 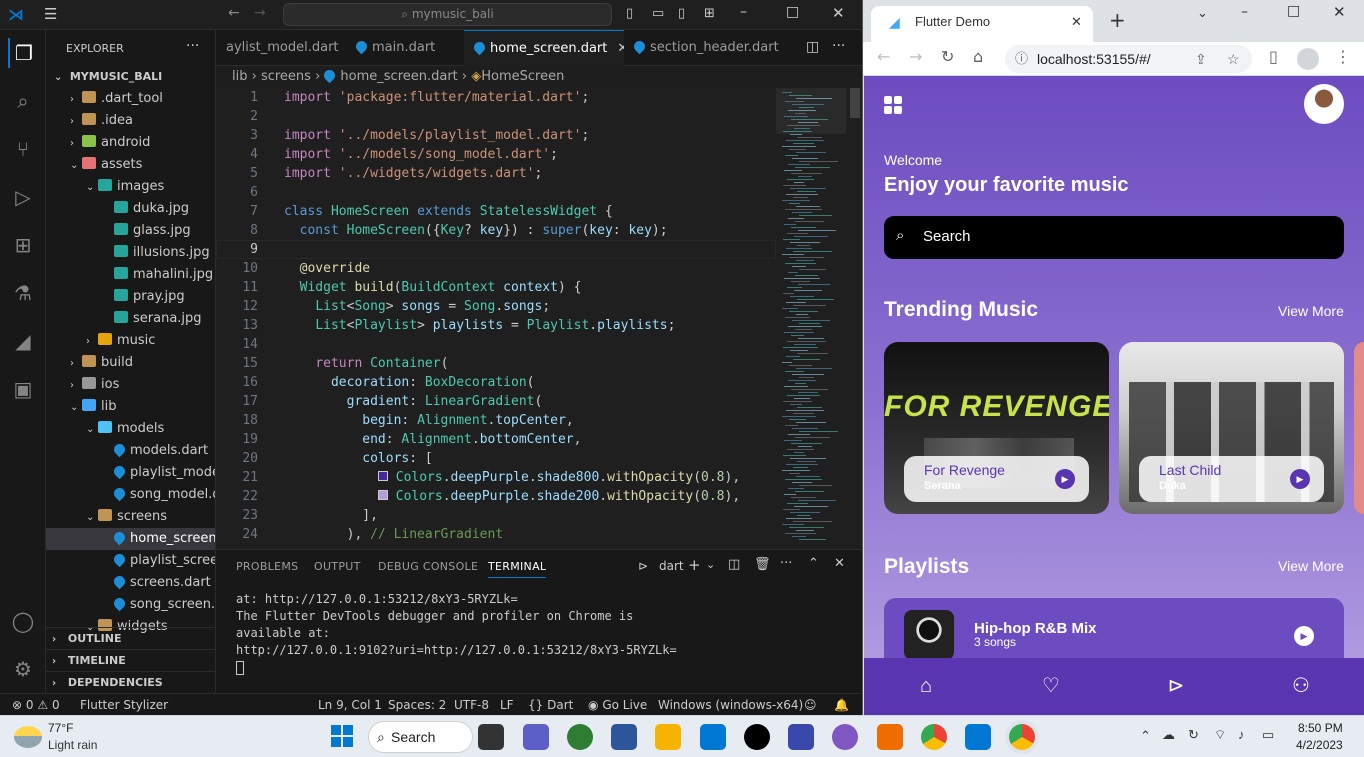 What do you see at coordinates (786, 563) in the screenshot?
I see `more-actions-icon: ···` at bounding box center [786, 563].